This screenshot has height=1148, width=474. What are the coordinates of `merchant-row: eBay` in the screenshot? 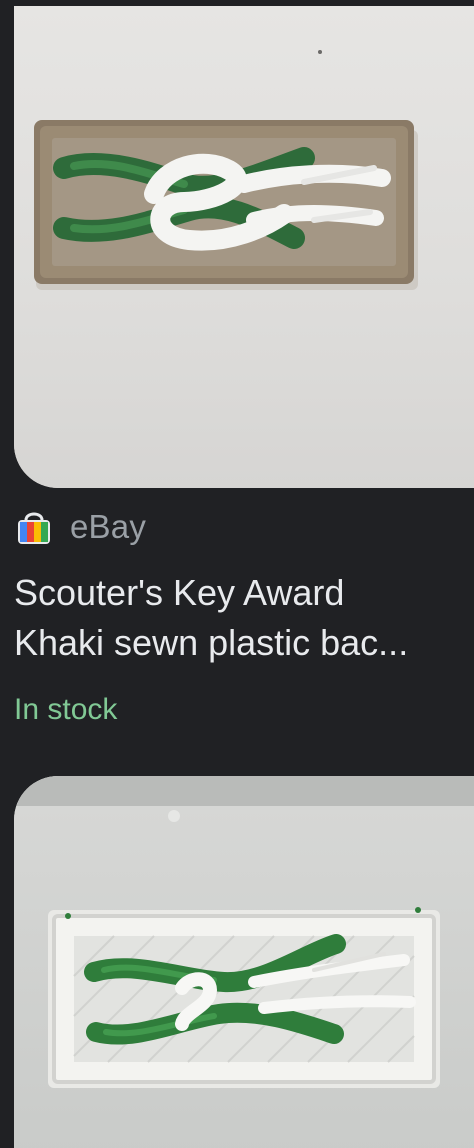 It's located at (80, 527).